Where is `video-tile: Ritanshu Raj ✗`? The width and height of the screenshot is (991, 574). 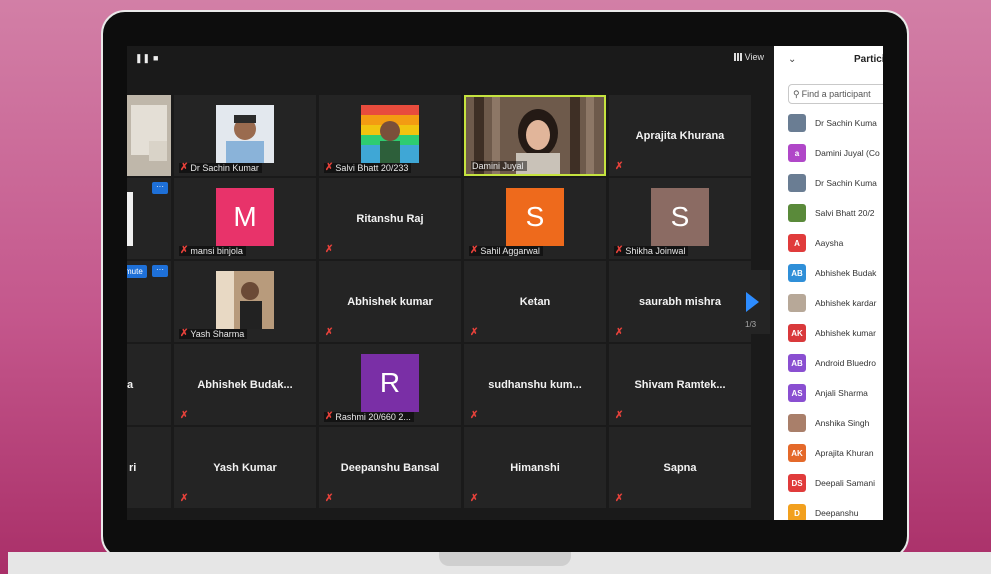
video-tile: Ritanshu Raj ✗ is located at coordinates (390, 218).